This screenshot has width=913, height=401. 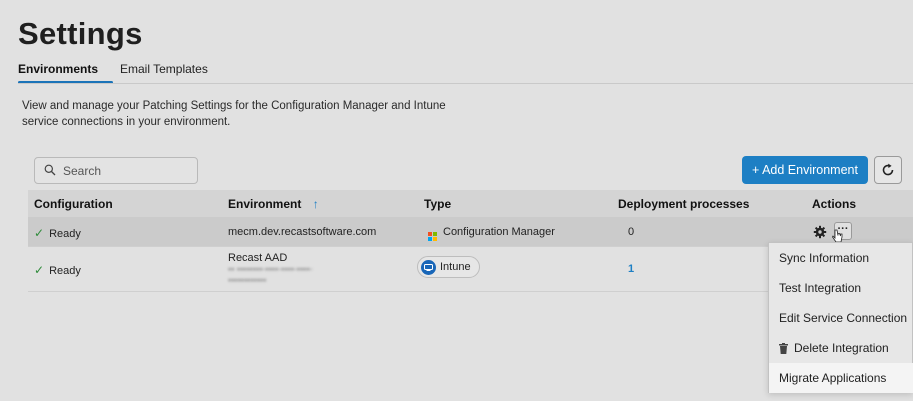 I want to click on menu-item-label: Delete Integration, so click(x=841, y=348).